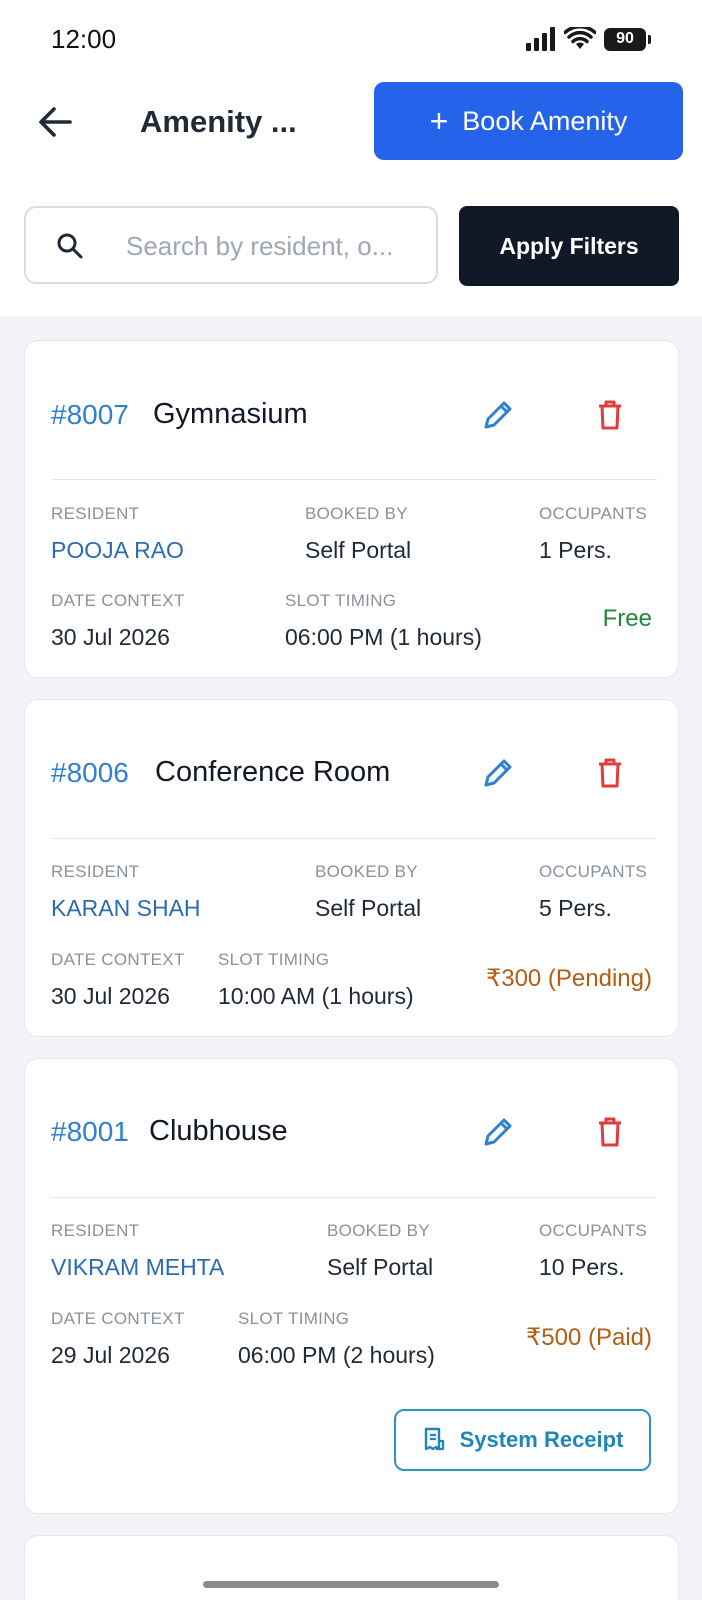 Image resolution: width=702 pixels, height=1600 pixels. I want to click on payment-status: ₹300 (Pending), so click(568, 978).